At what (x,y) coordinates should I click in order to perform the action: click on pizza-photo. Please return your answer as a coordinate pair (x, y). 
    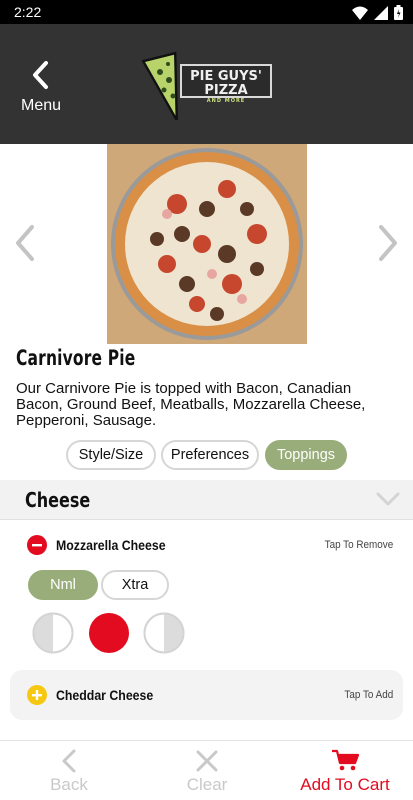
    Looking at the image, I should click on (207, 244).